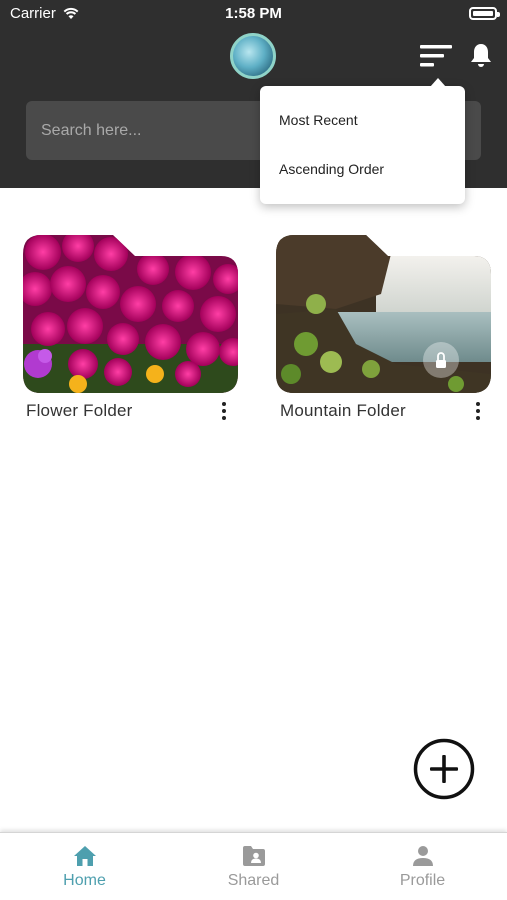 Image resolution: width=507 pixels, height=900 pixels. I want to click on app-logo, so click(253, 56).